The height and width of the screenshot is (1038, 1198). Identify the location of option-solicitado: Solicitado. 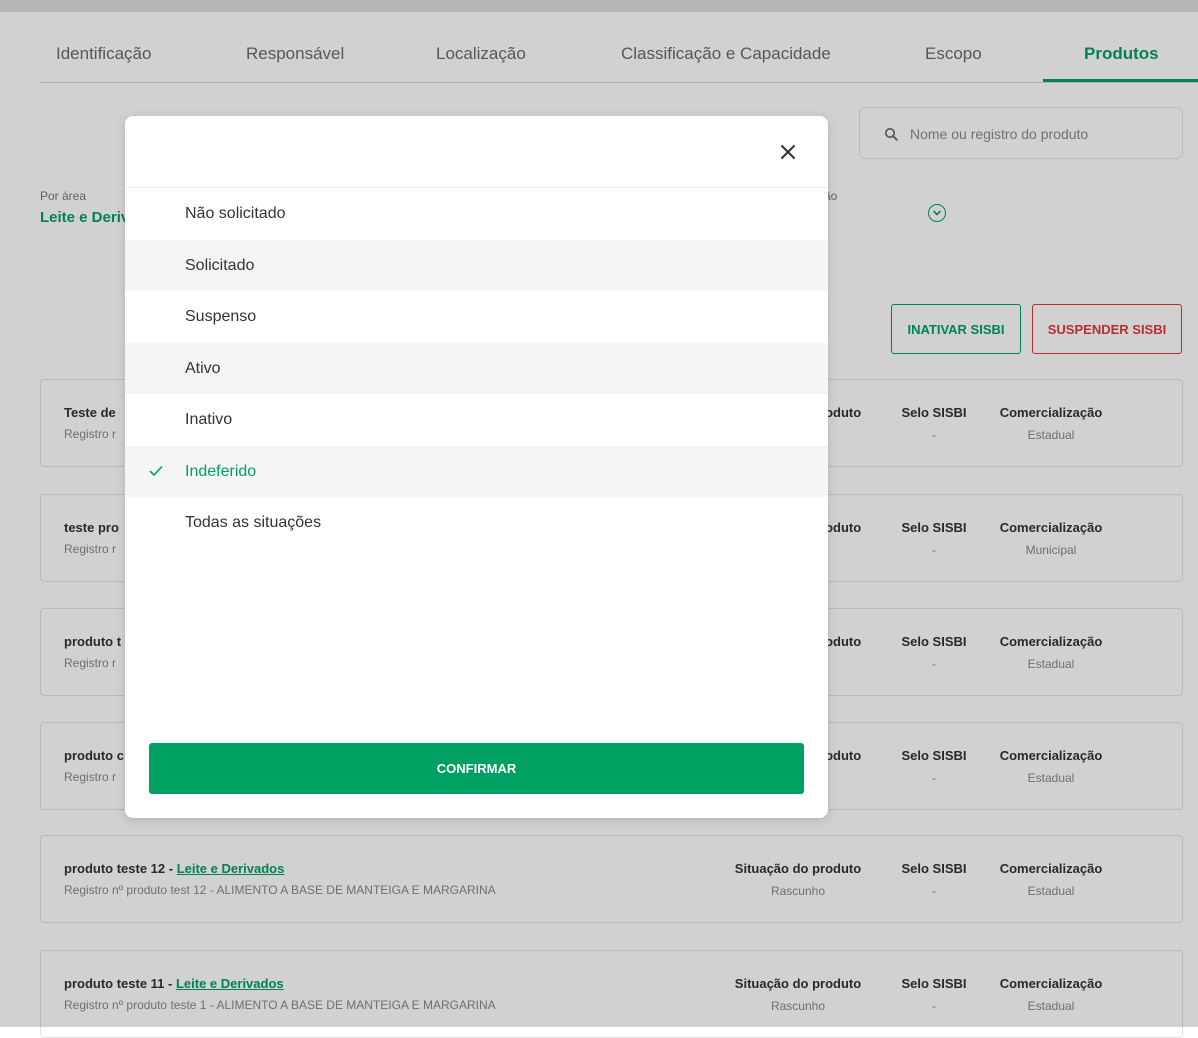
(476, 266).